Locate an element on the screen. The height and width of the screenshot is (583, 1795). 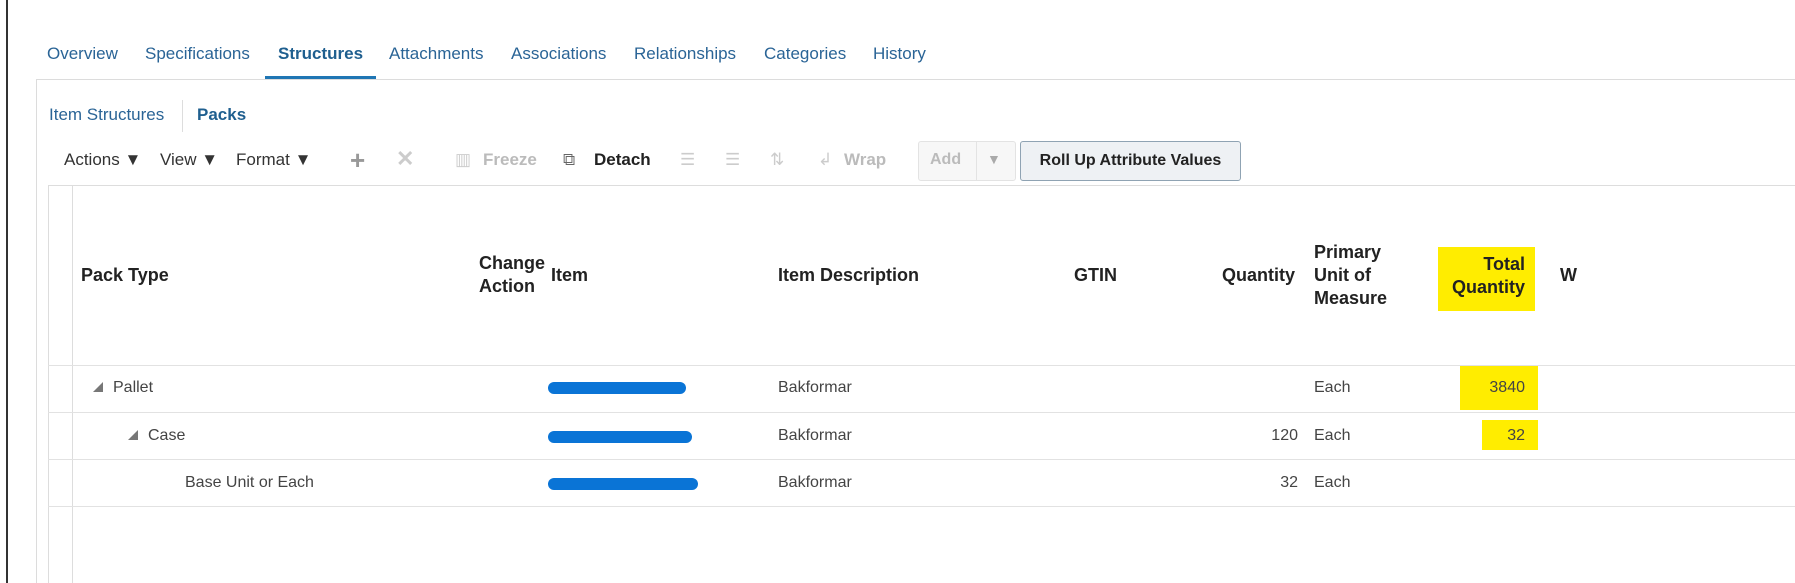
window-border is located at coordinates (7, 291).